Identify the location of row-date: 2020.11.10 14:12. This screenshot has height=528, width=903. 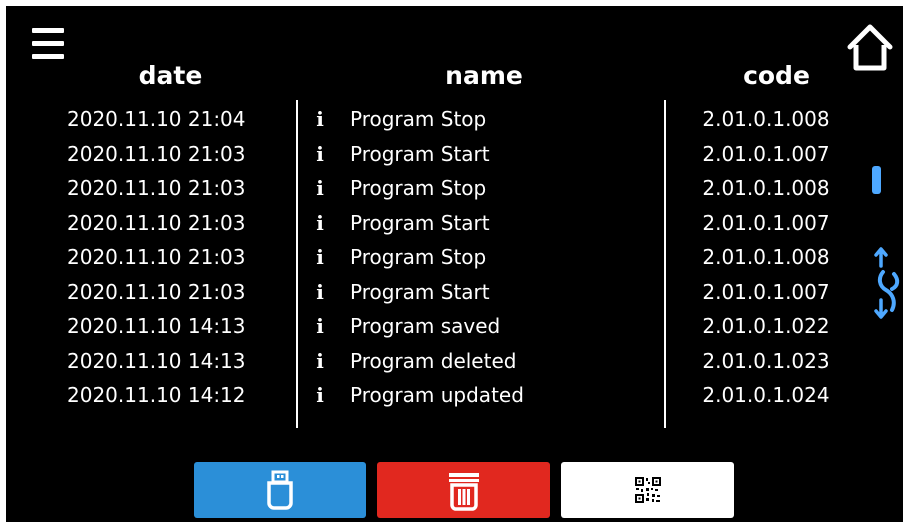
(156, 395).